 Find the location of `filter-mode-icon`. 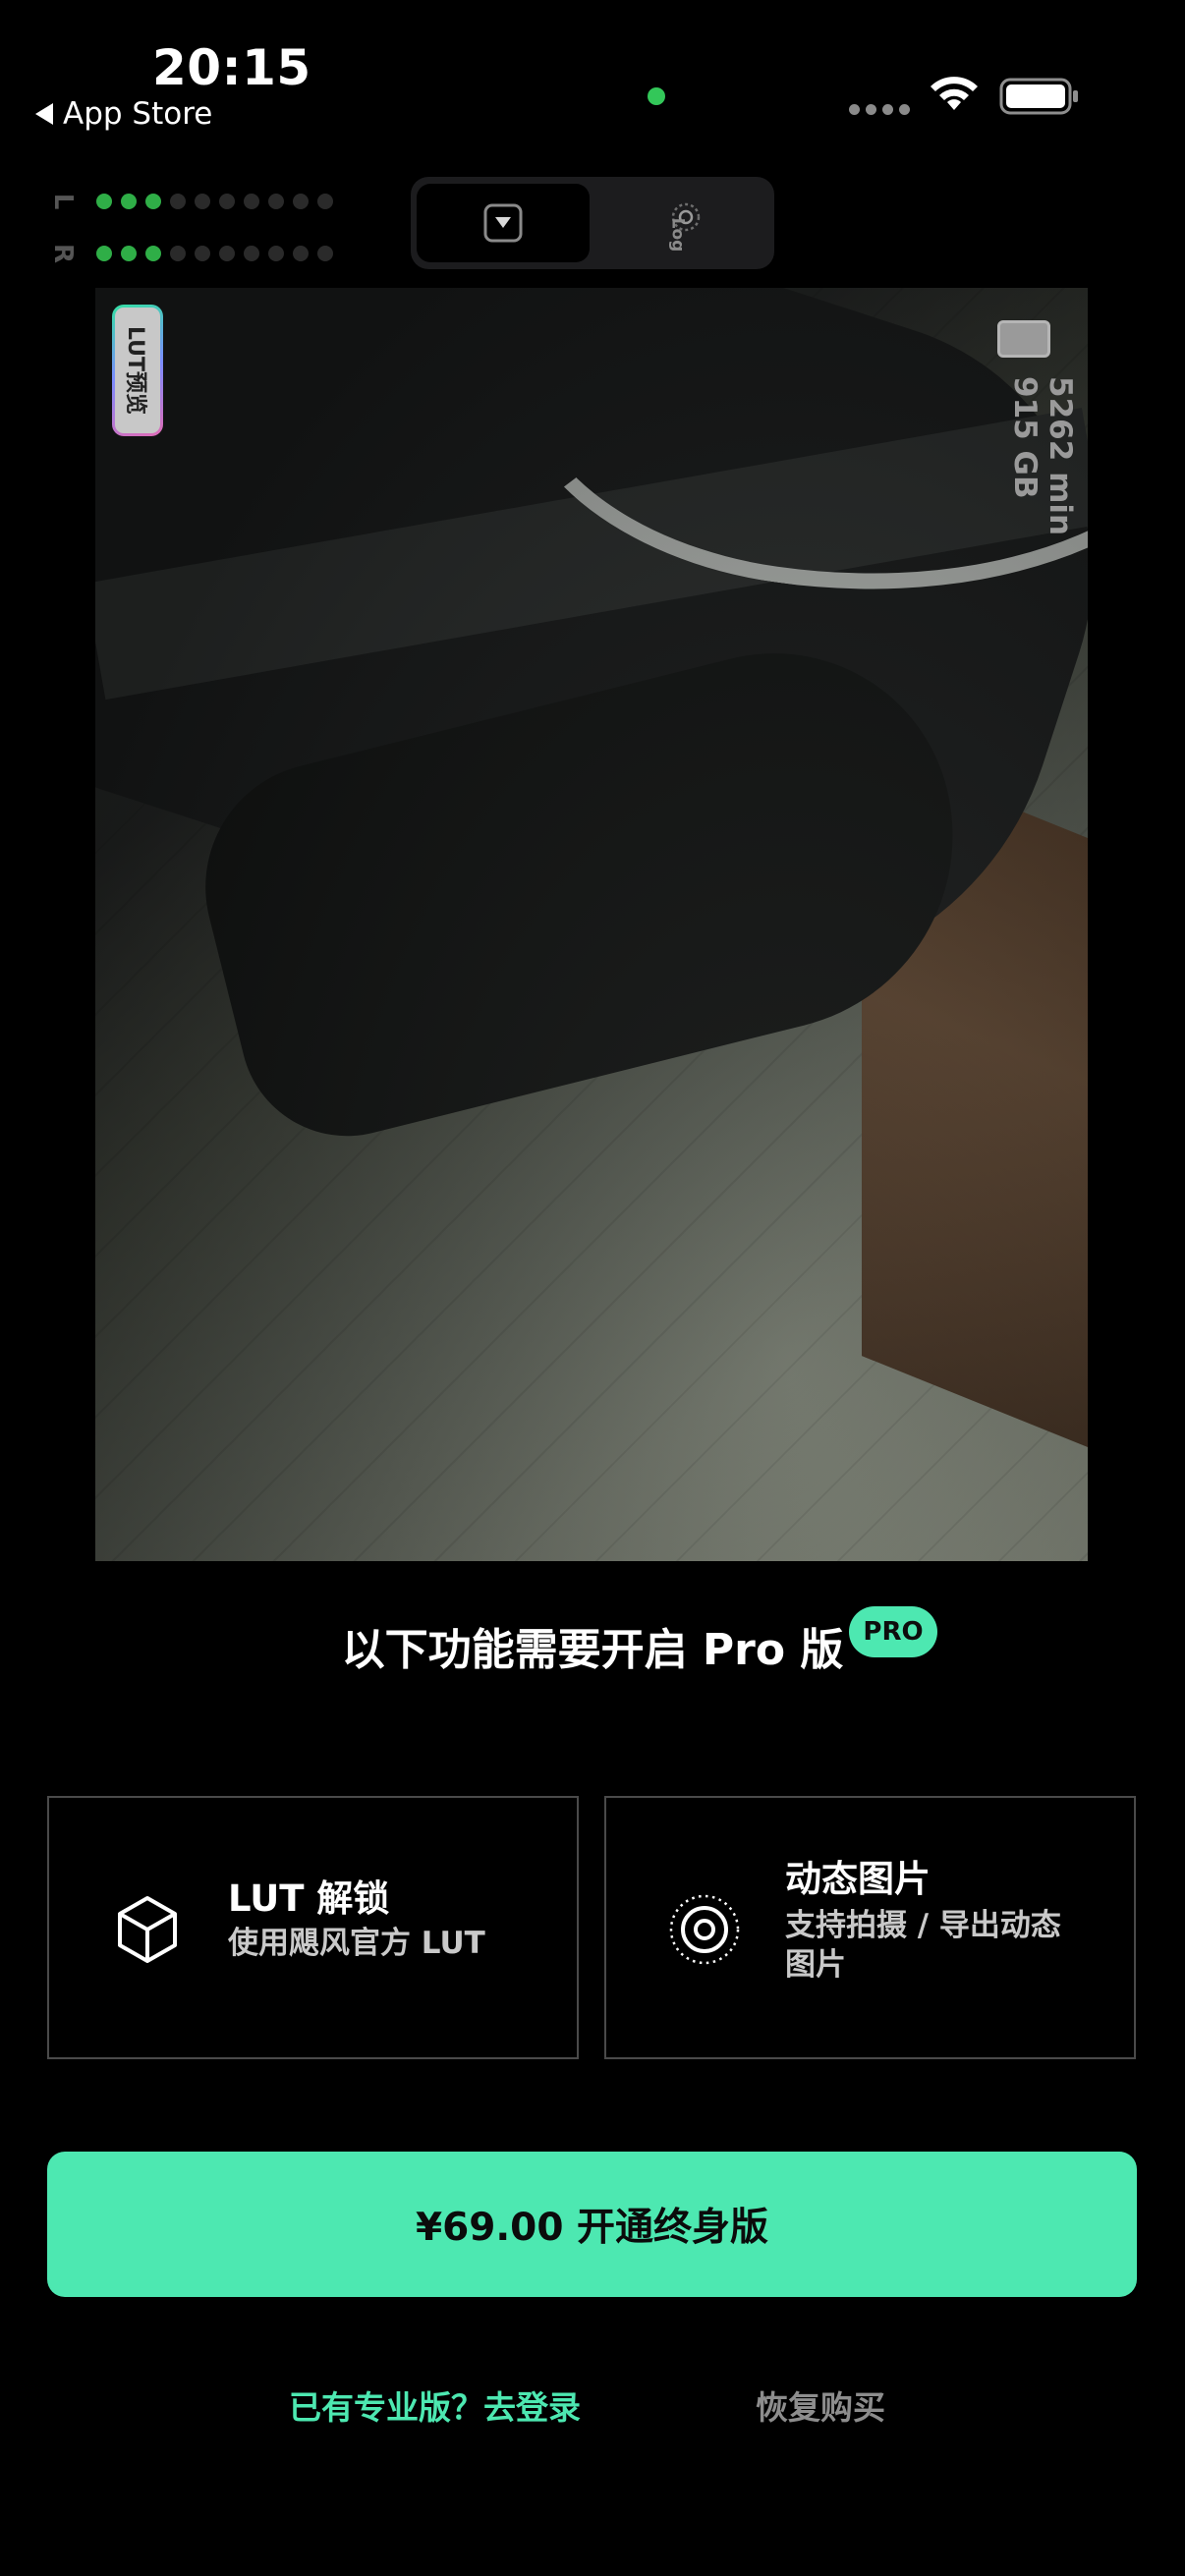

filter-mode-icon is located at coordinates (503, 223).